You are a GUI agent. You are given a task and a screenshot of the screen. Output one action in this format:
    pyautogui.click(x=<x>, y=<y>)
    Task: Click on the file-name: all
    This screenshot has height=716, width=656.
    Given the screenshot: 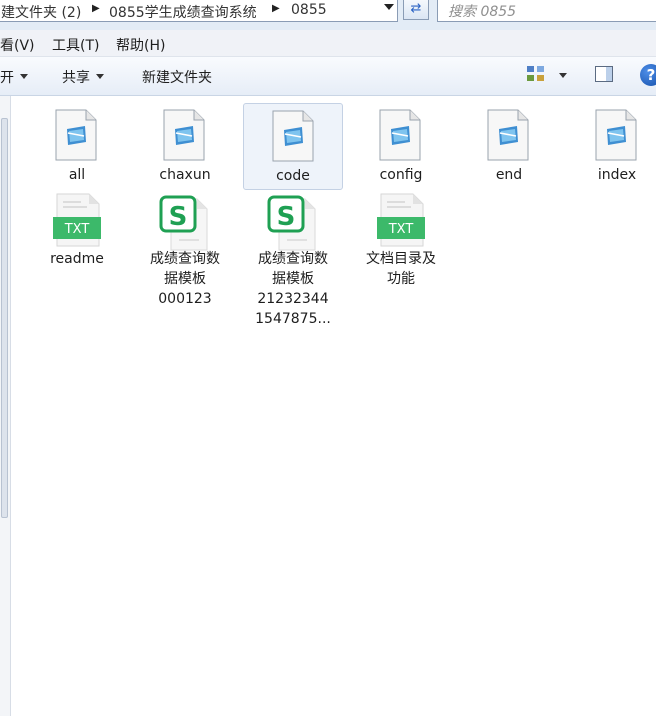 What is the action you would take?
    pyautogui.click(x=77, y=176)
    